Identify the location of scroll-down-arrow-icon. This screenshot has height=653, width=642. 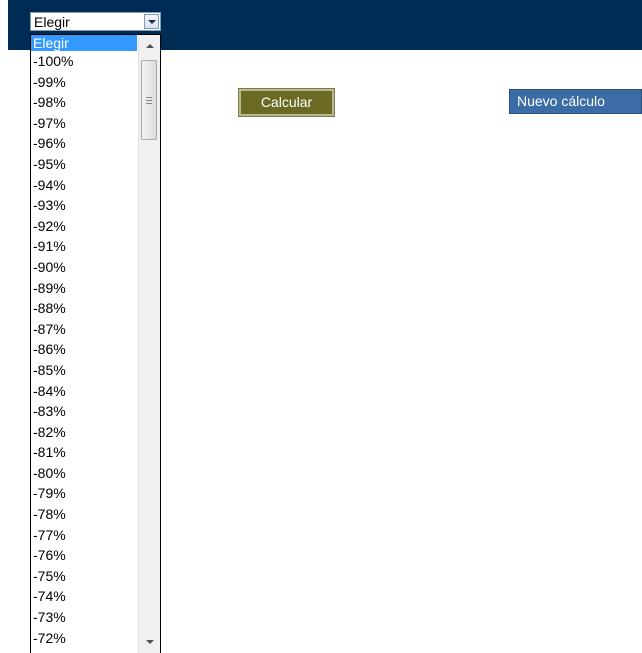
(149, 642).